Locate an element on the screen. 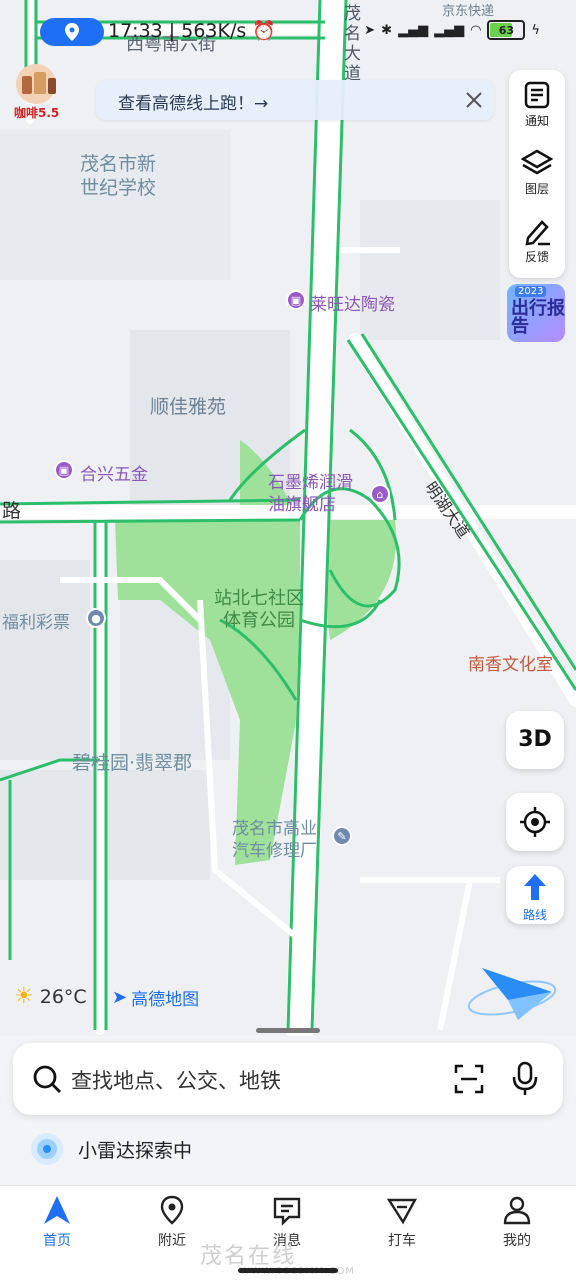 The image size is (576, 1281). microphone-icon is located at coordinates (525, 1079).